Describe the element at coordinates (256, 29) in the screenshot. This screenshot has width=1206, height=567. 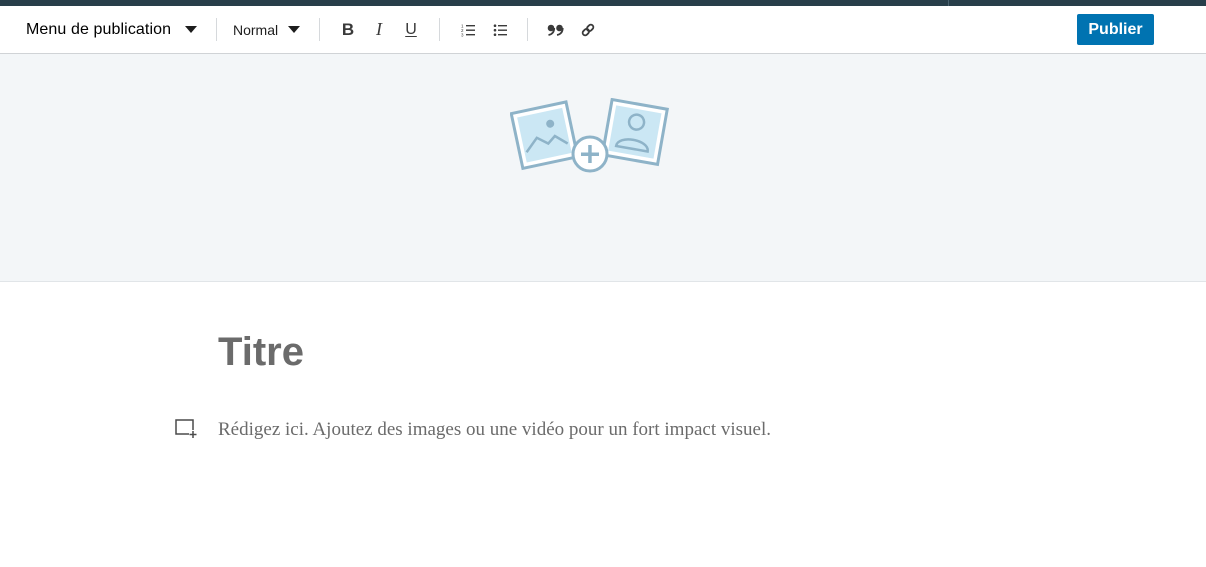
I see `text-style-label: Normal` at that location.